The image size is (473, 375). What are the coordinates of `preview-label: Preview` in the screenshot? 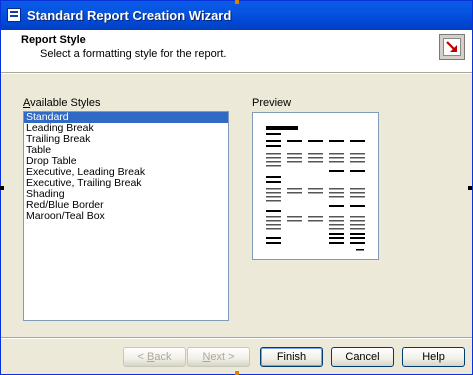 It's located at (272, 103).